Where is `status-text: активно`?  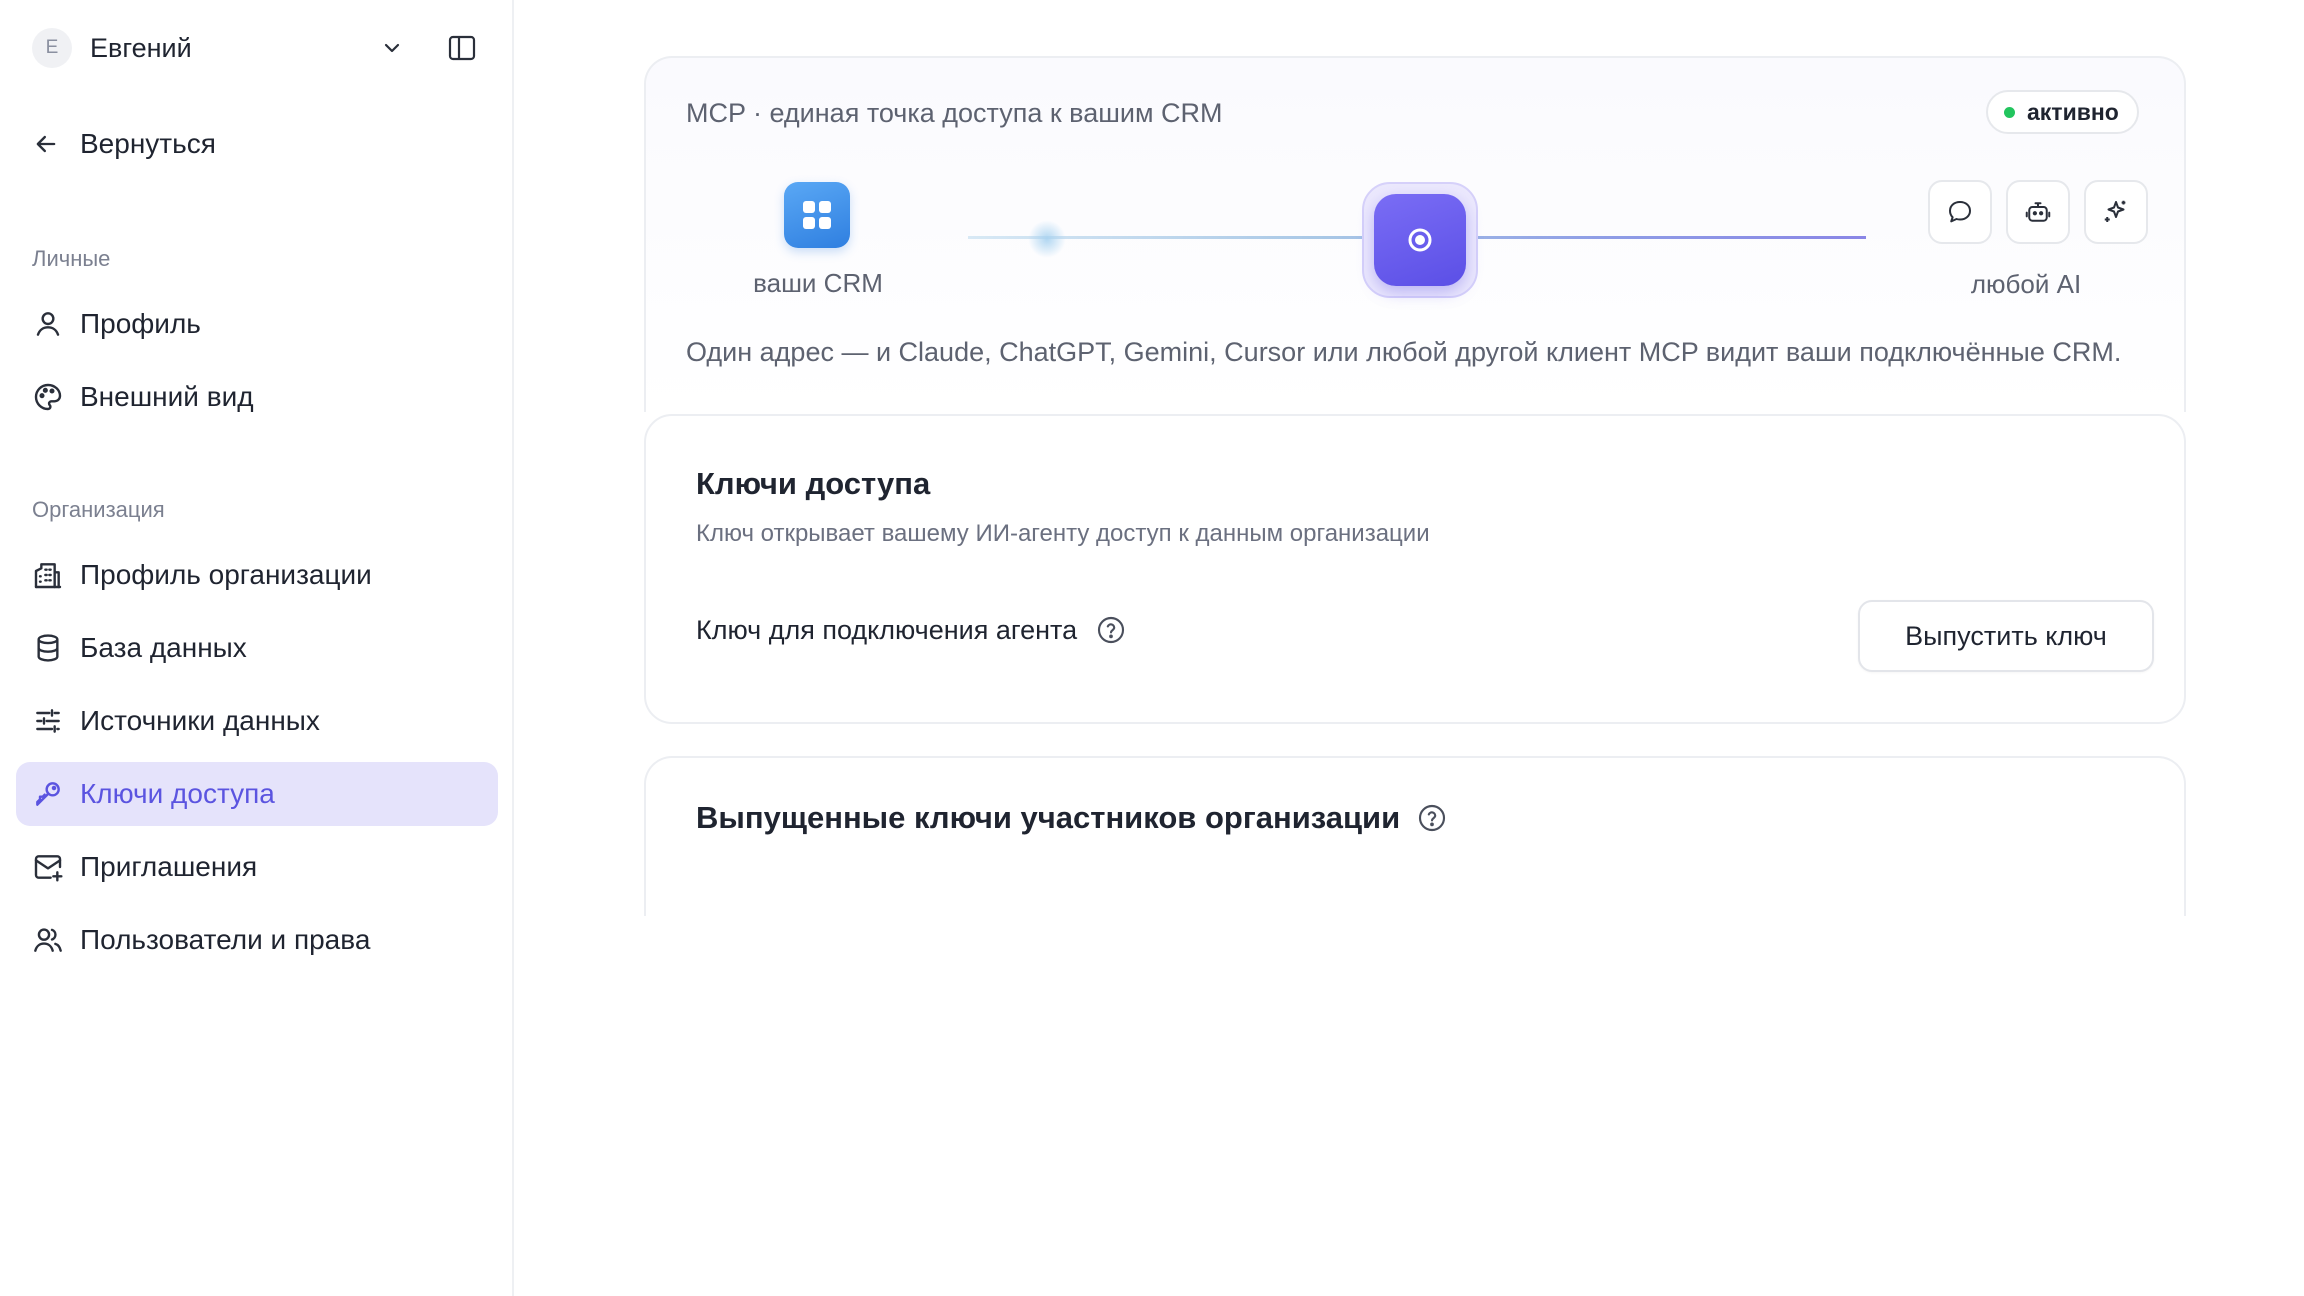
status-text: активно is located at coordinates (2073, 111).